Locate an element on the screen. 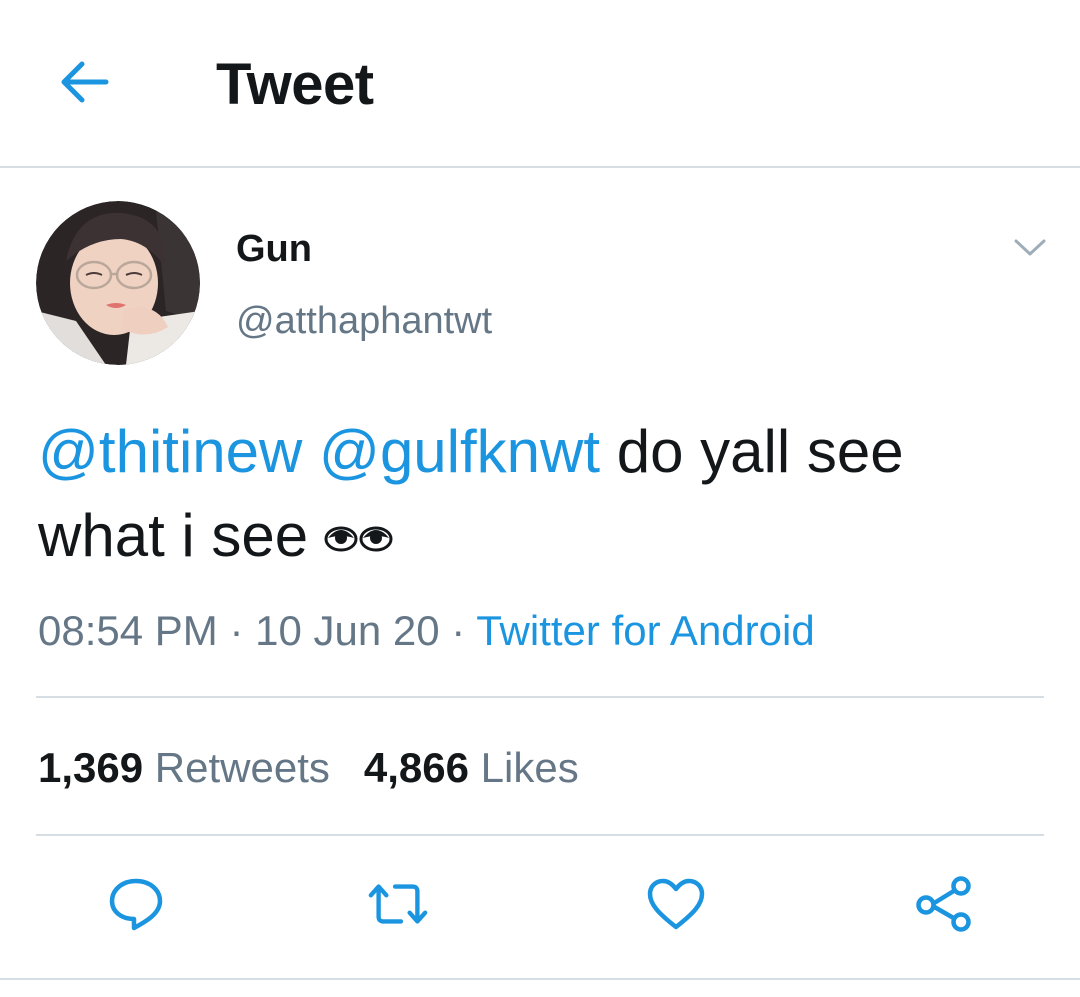 The width and height of the screenshot is (1080, 997). more-options-button is located at coordinates (1030, 248).